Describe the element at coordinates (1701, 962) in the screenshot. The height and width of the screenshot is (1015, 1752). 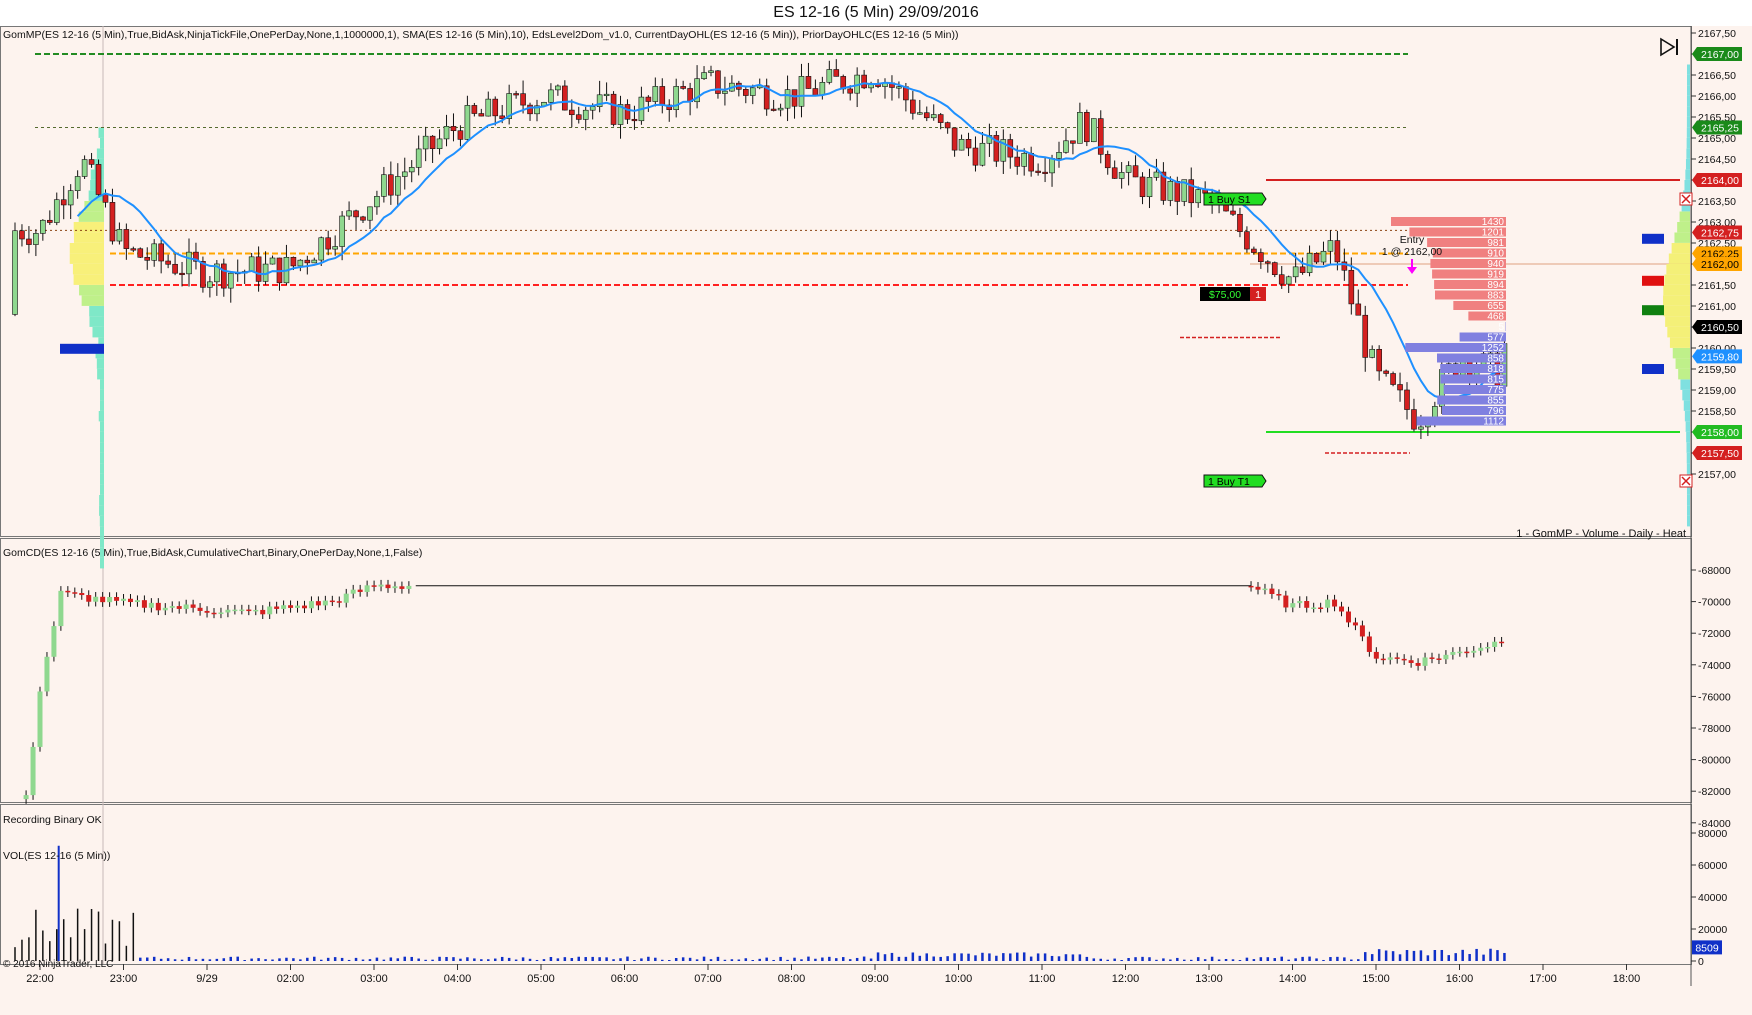
I see `vol-tick-label: 0` at that location.